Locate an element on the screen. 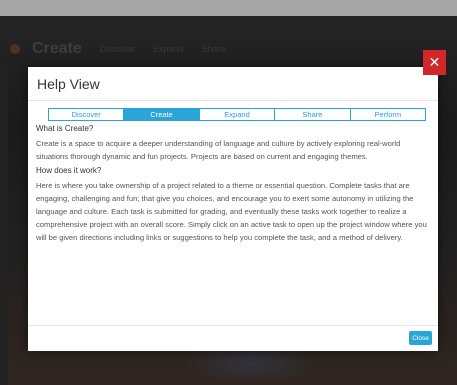 The height and width of the screenshot is (385, 457). section-heading-what: What is Create? is located at coordinates (65, 128).